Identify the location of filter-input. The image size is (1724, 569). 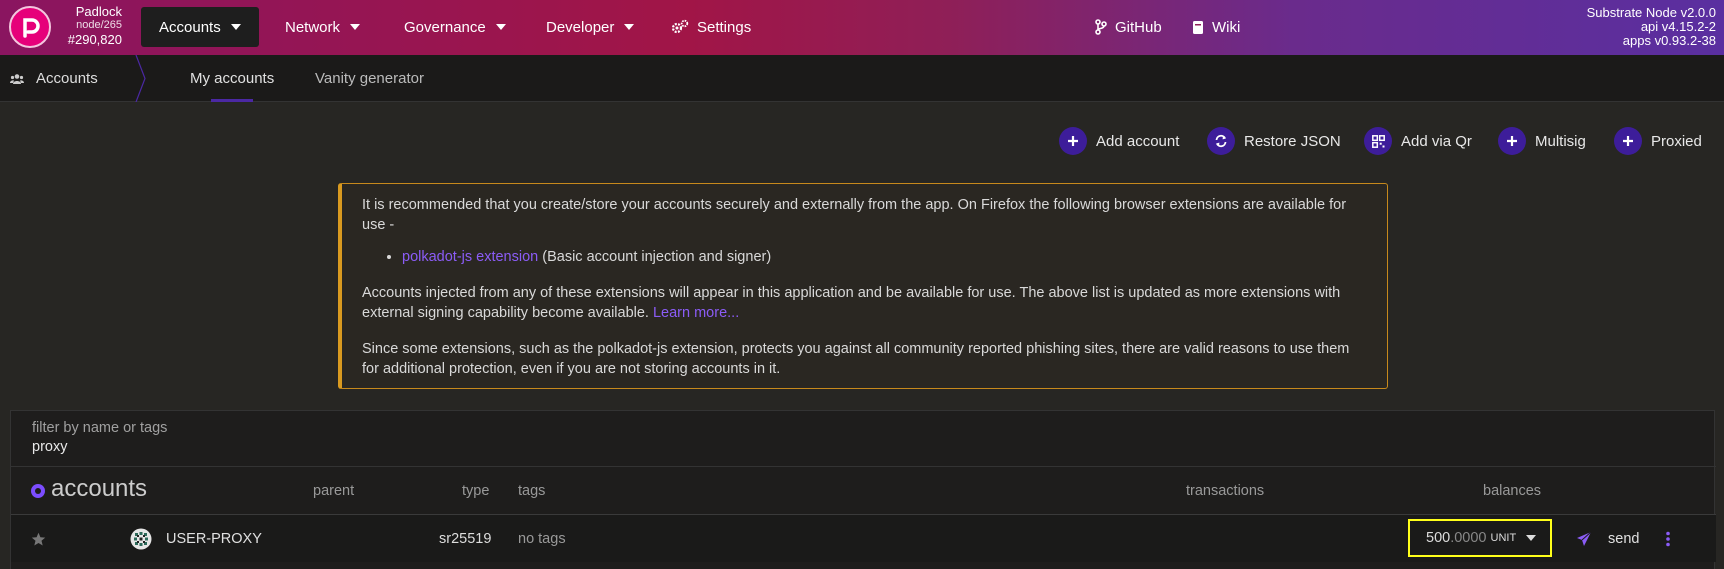
(232, 447).